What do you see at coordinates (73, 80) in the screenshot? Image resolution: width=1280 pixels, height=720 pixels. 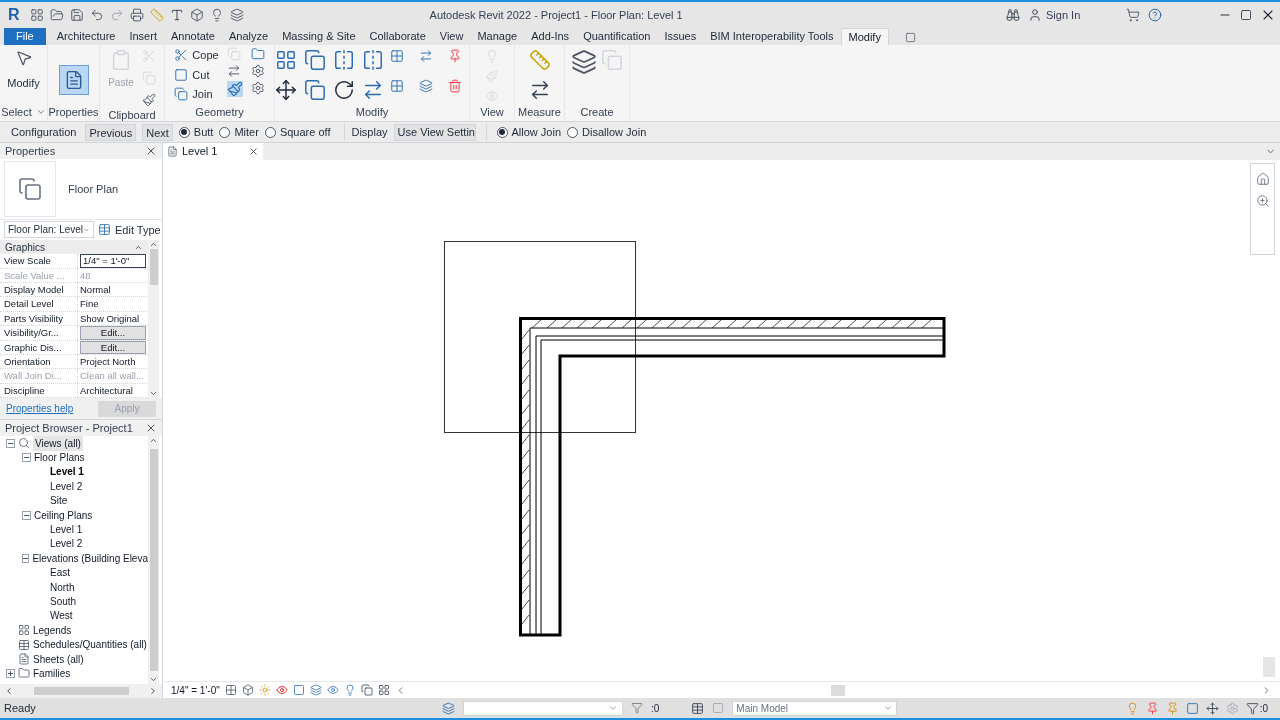 I see `properties-button` at bounding box center [73, 80].